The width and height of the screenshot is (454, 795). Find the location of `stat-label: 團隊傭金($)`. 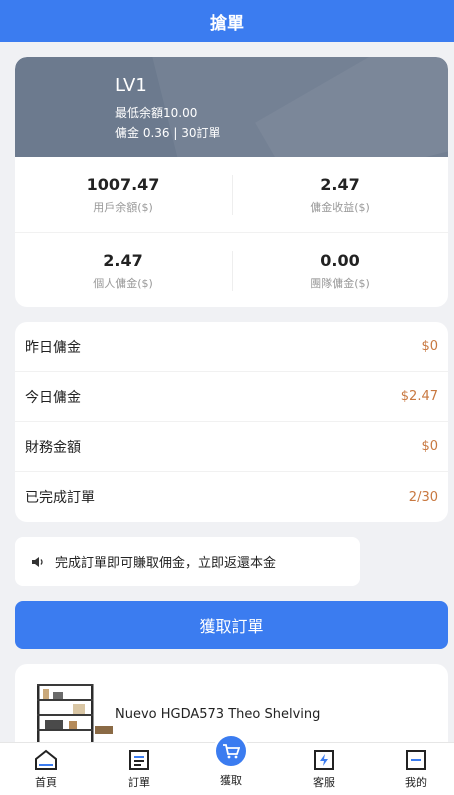

stat-label: 團隊傭金($) is located at coordinates (340, 283).